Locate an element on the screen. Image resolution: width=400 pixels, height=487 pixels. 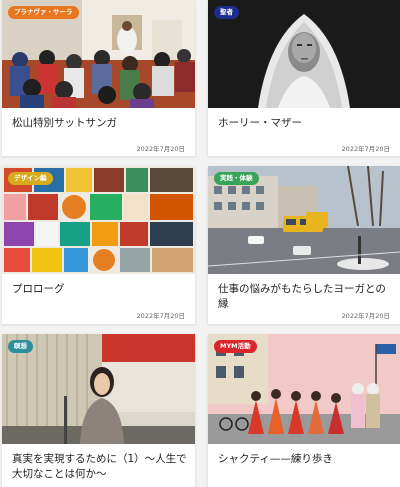
category-badge: 瞑想 is located at coordinates (20, 346).